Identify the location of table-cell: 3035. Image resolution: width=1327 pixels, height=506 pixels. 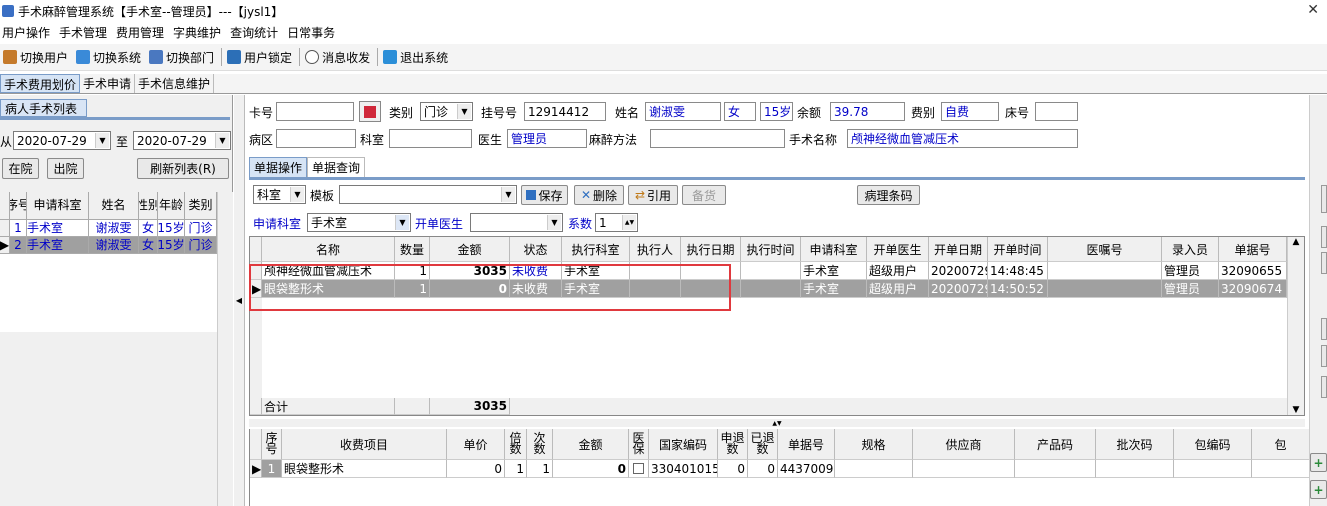
(470, 271).